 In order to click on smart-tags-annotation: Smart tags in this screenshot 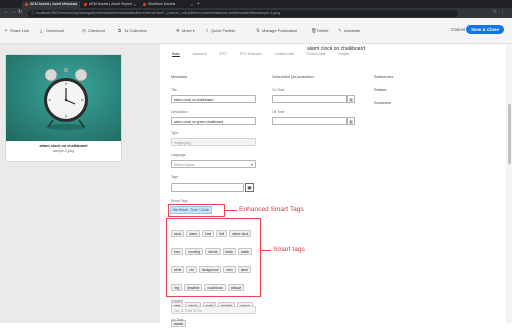, I will do `click(289, 249)`.